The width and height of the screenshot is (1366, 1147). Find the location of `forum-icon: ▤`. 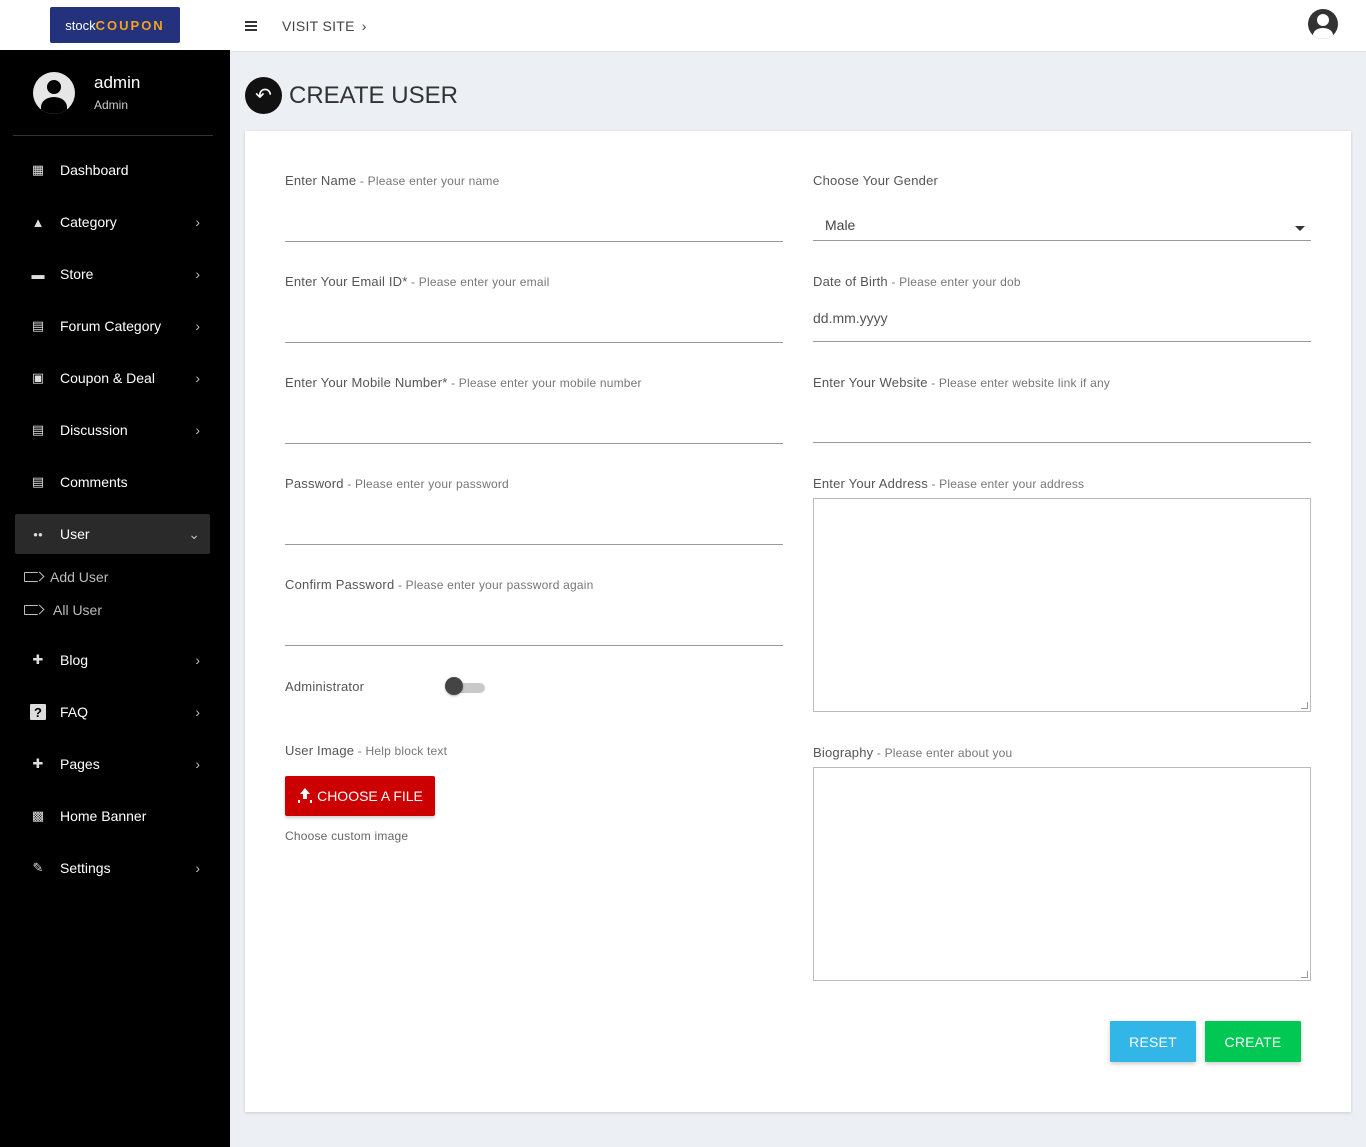

forum-icon: ▤ is located at coordinates (38, 325).